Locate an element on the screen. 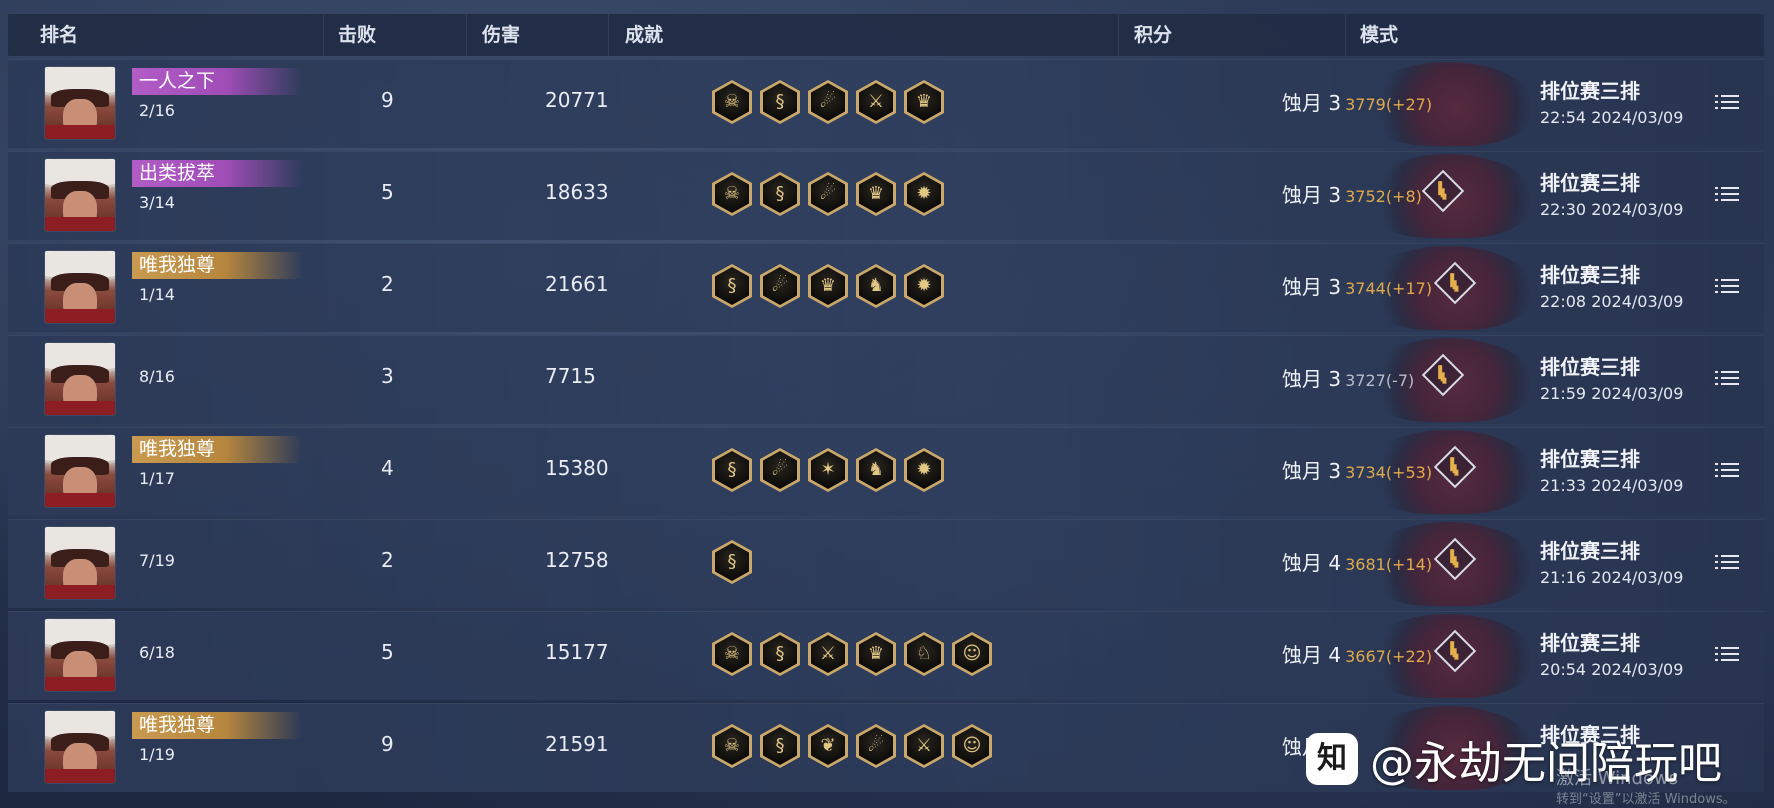  achievement-list: ☠ § ☄ ⚔ ♛ is located at coordinates (828, 103).